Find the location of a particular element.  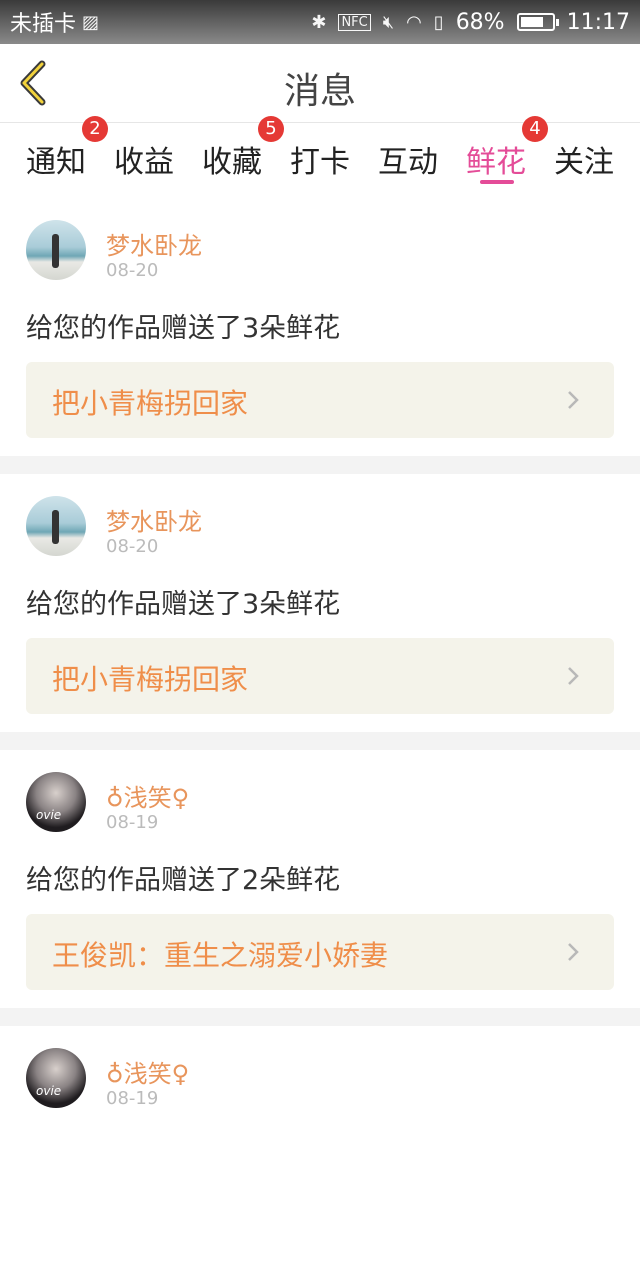

work-title: 王俊凯：重生之溺爱小娇妻 is located at coordinates (220, 955).